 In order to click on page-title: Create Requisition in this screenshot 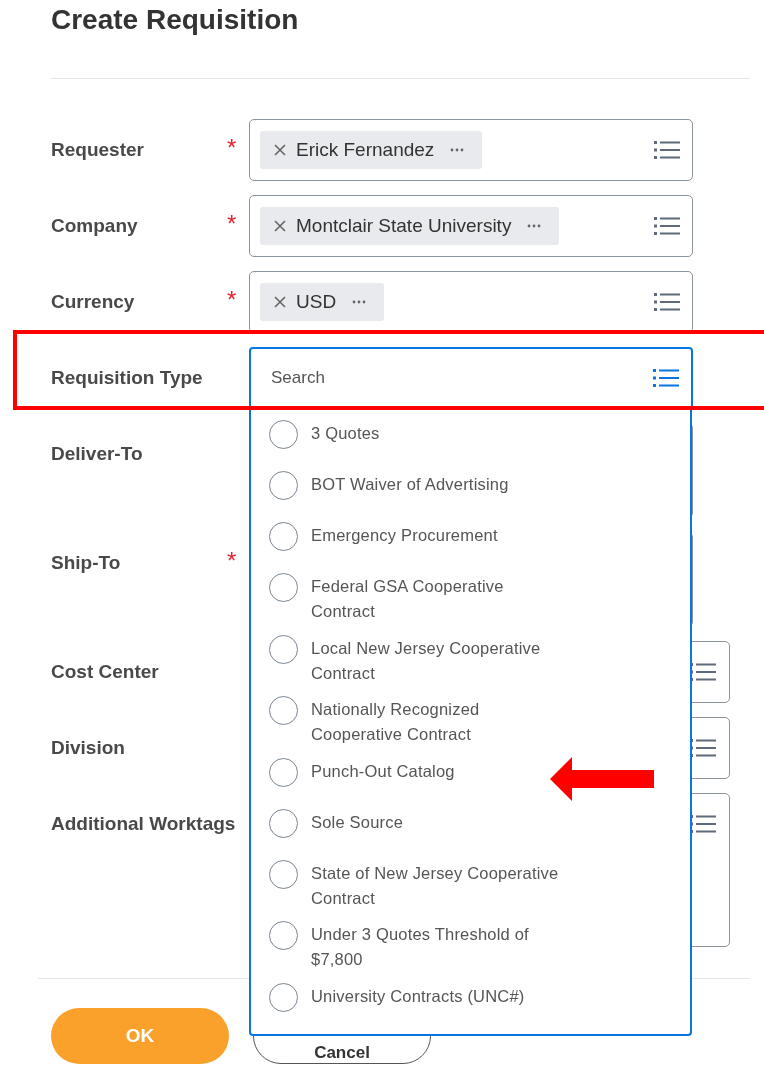, I will do `click(175, 20)`.